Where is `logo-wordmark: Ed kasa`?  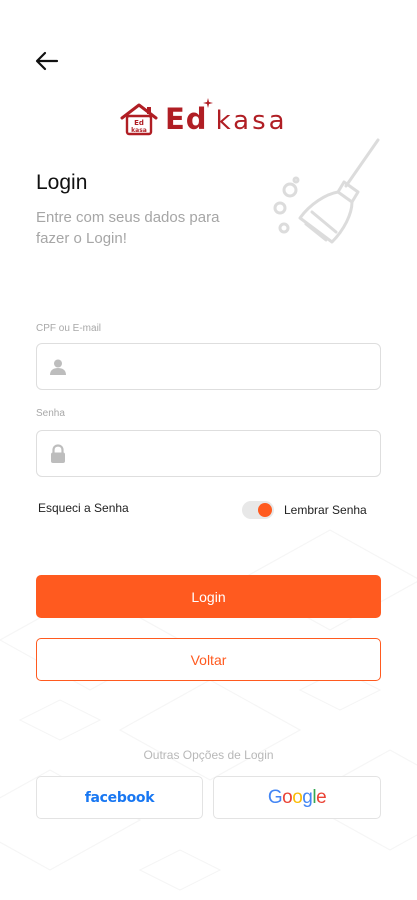
logo-wordmark: Ed kasa is located at coordinates (226, 119).